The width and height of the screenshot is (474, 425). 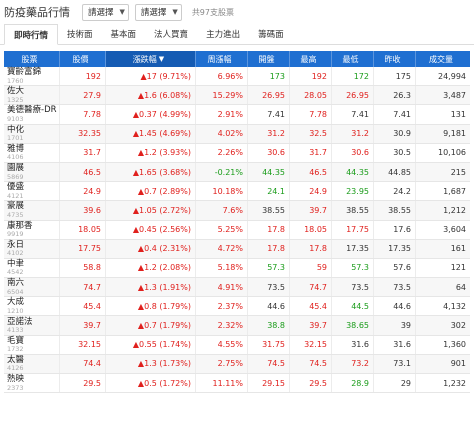 I want to click on col-header-week: 周漲幅, so click(x=222, y=59).